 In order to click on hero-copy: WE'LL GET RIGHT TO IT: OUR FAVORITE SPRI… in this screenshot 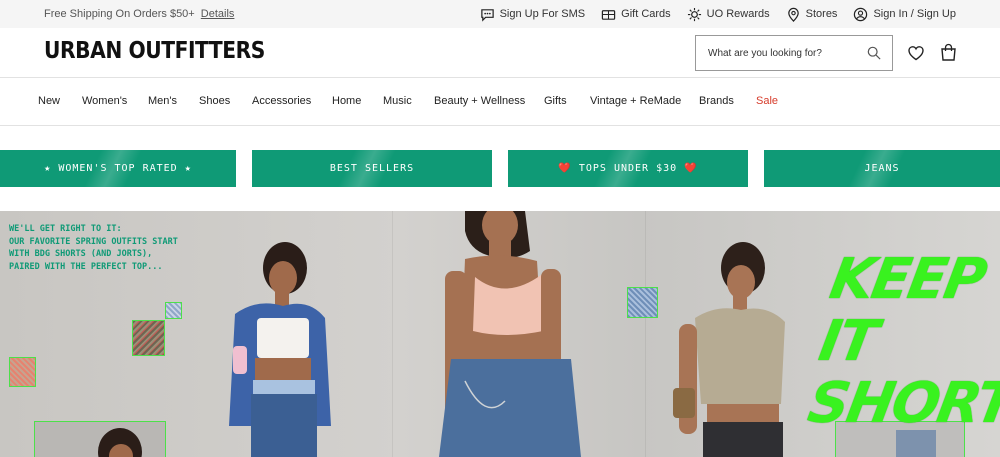, I will do `click(93, 248)`.